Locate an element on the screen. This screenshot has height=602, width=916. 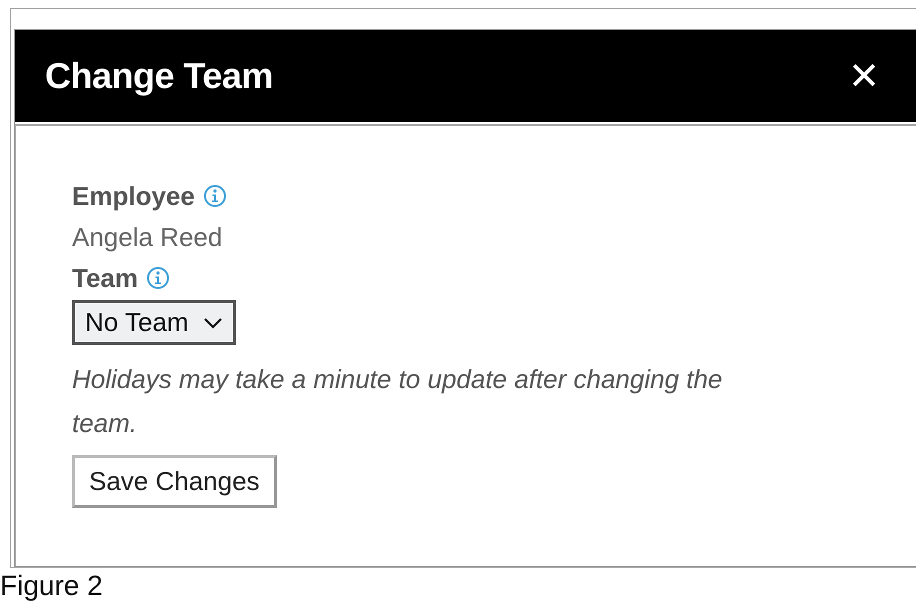
close-button: ✕ is located at coordinates (864, 76).